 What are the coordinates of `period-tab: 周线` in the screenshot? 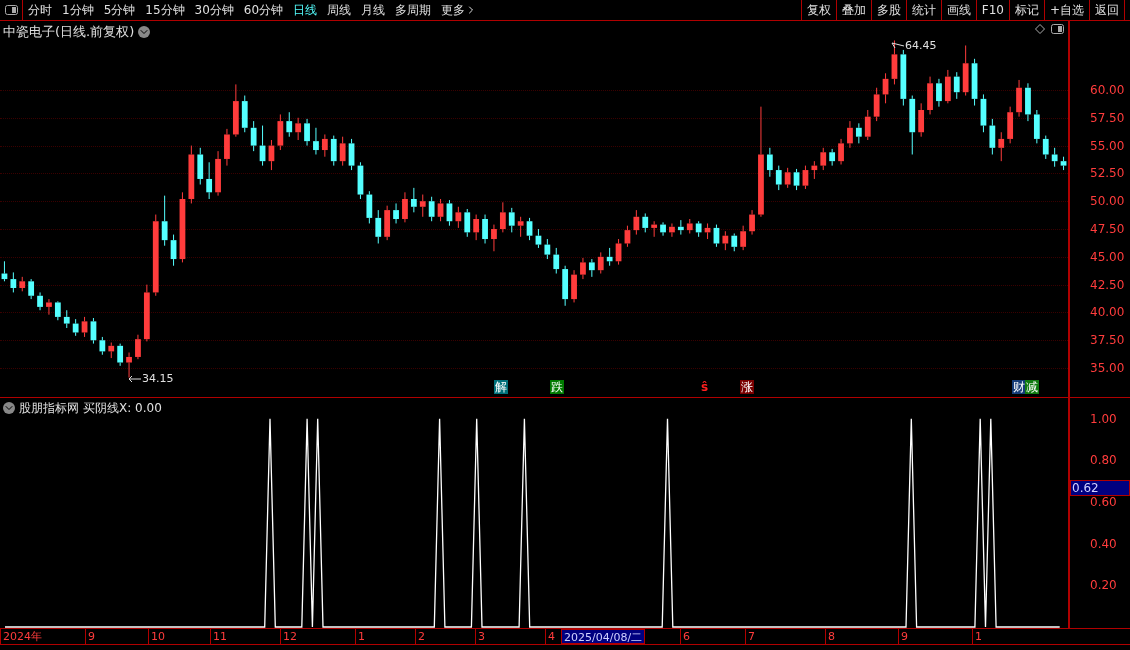 It's located at (339, 10).